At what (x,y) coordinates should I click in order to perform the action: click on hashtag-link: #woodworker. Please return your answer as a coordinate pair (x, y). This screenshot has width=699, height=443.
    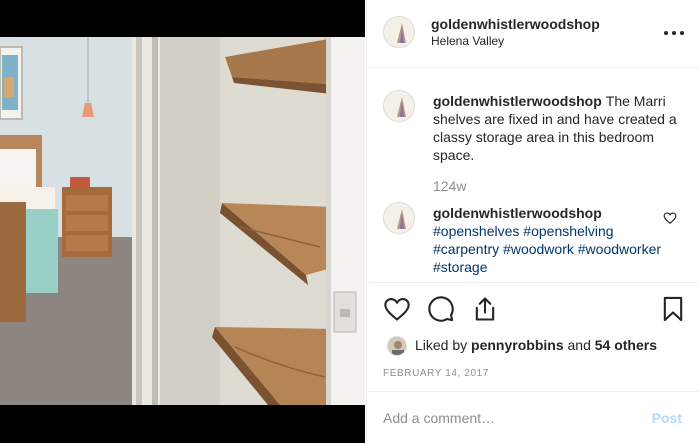
    Looking at the image, I should click on (619, 249).